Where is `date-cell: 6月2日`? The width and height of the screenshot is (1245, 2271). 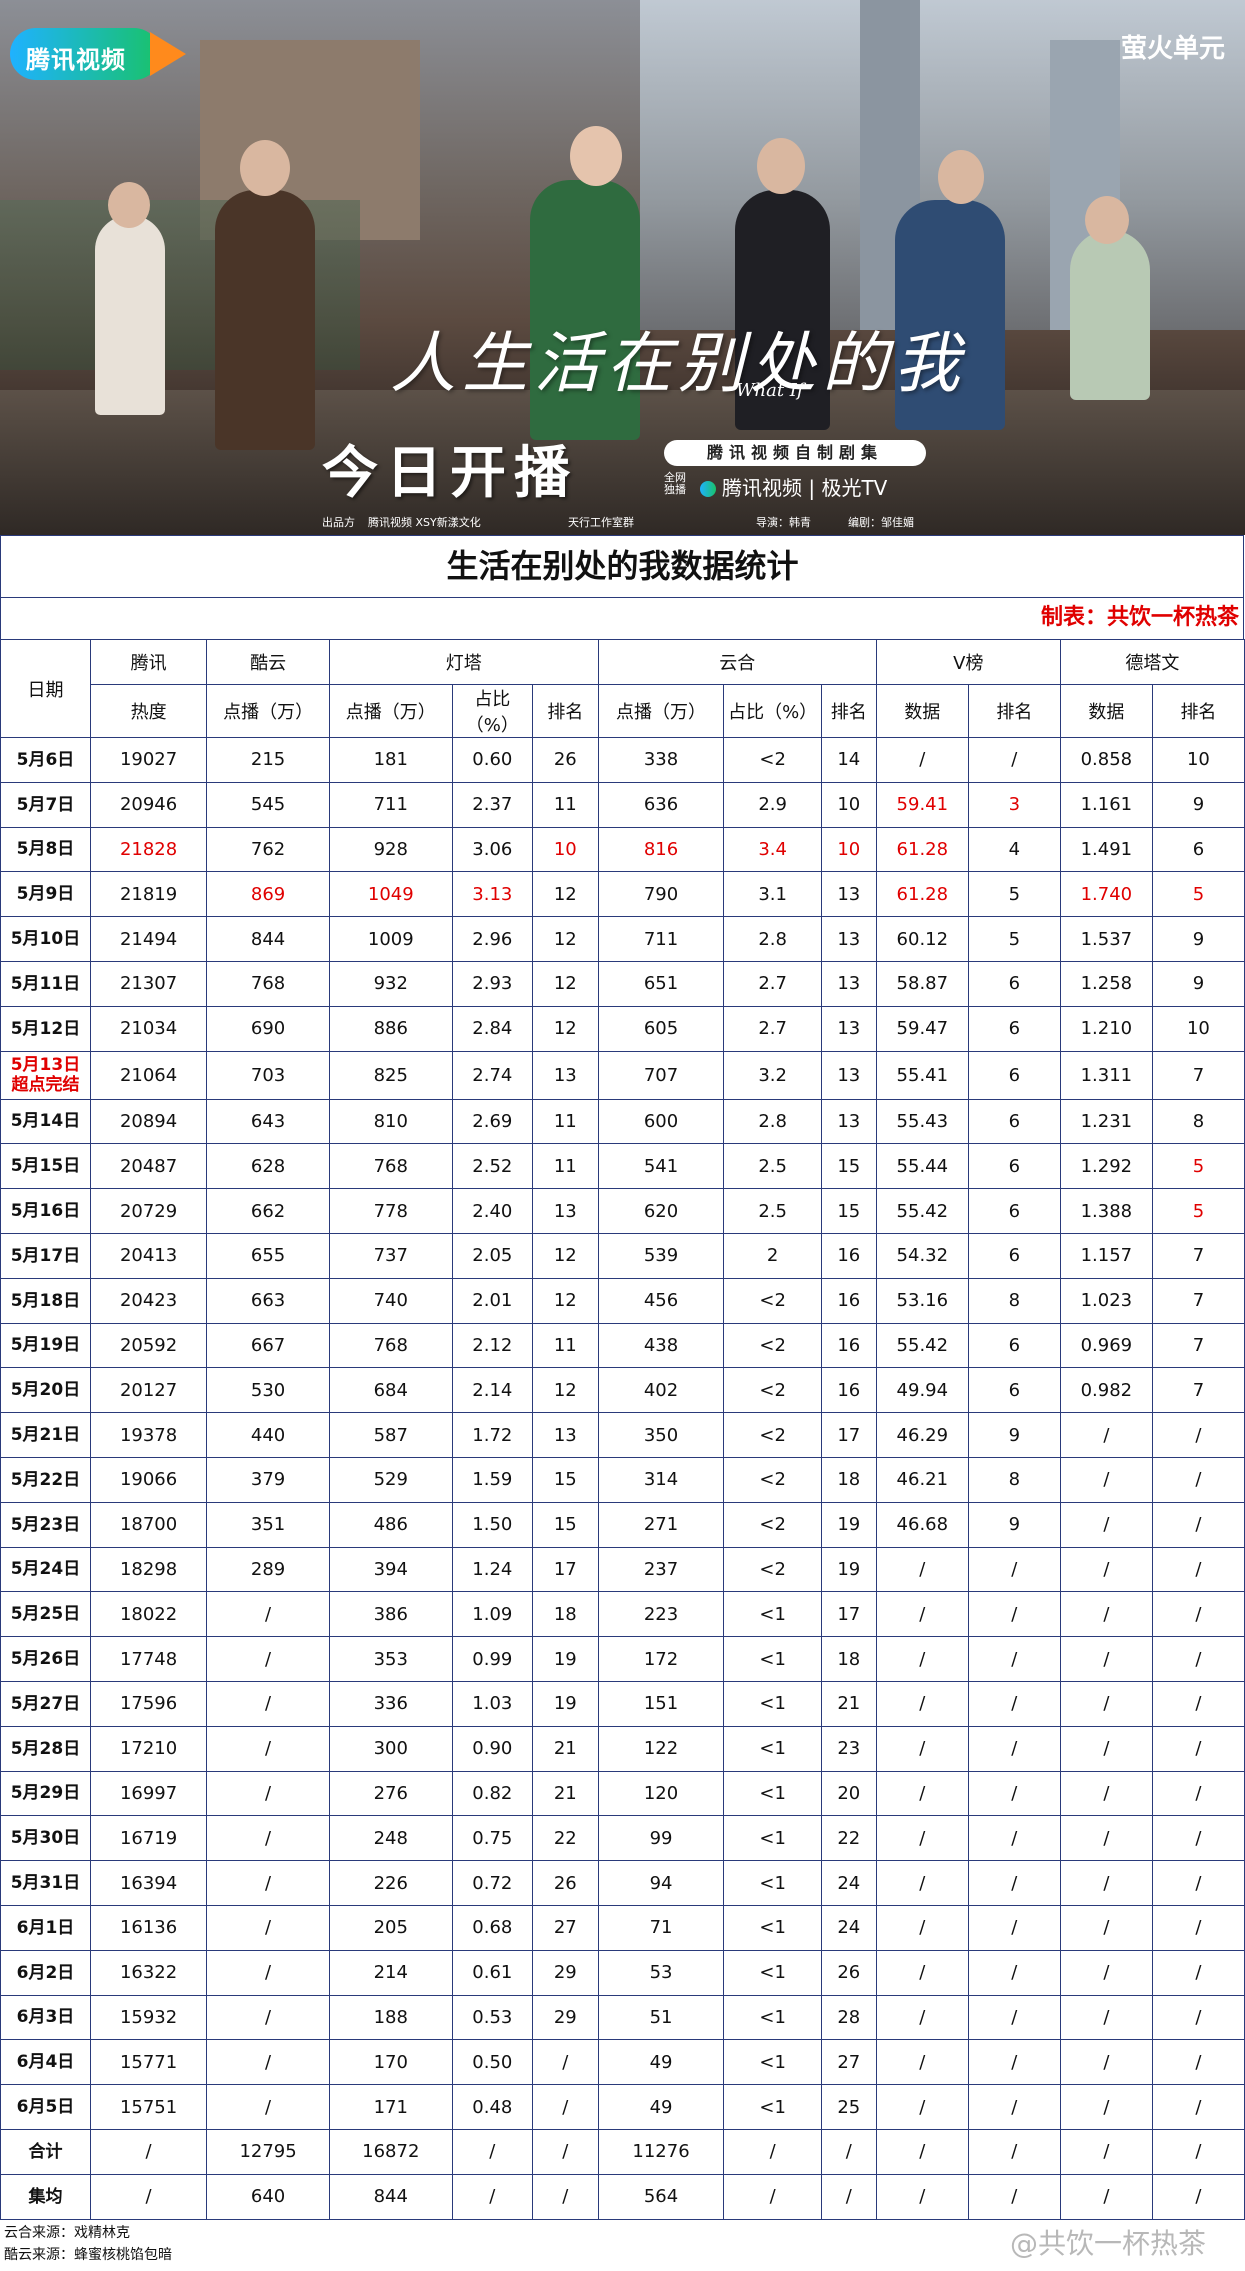 date-cell: 6月2日 is located at coordinates (45, 1972).